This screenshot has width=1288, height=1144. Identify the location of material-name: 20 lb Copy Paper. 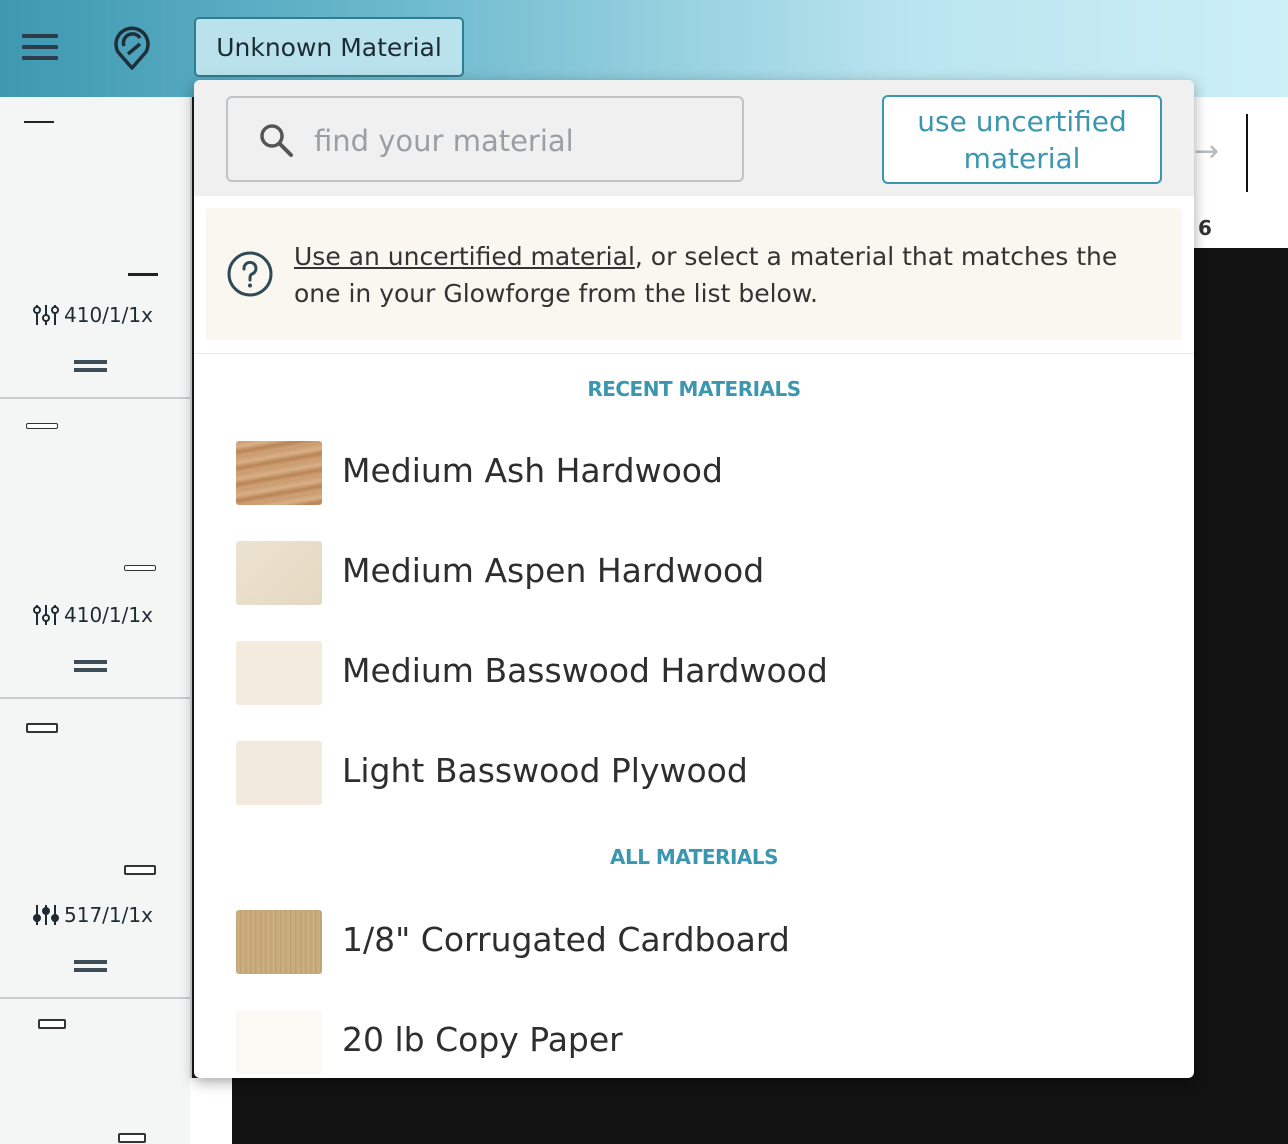
(482, 1039).